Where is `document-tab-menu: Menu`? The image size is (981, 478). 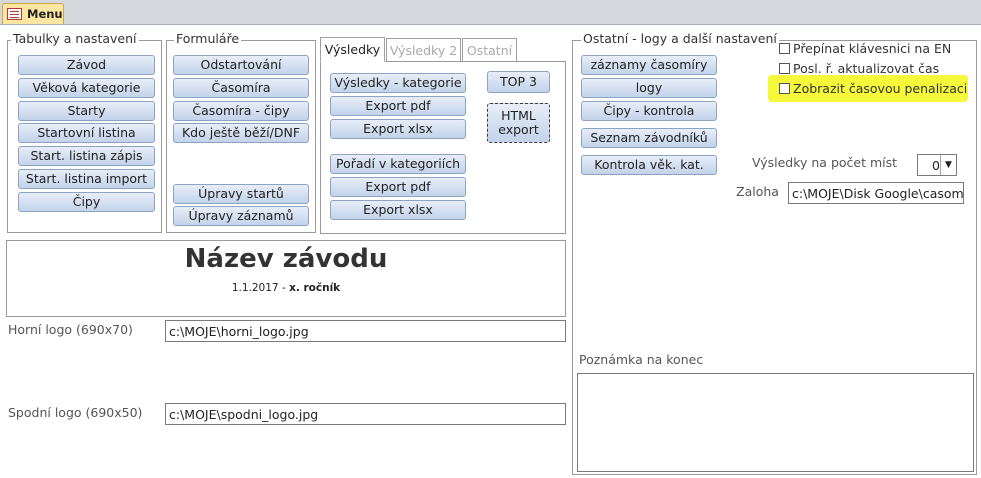
document-tab-menu: Menu is located at coordinates (33, 13).